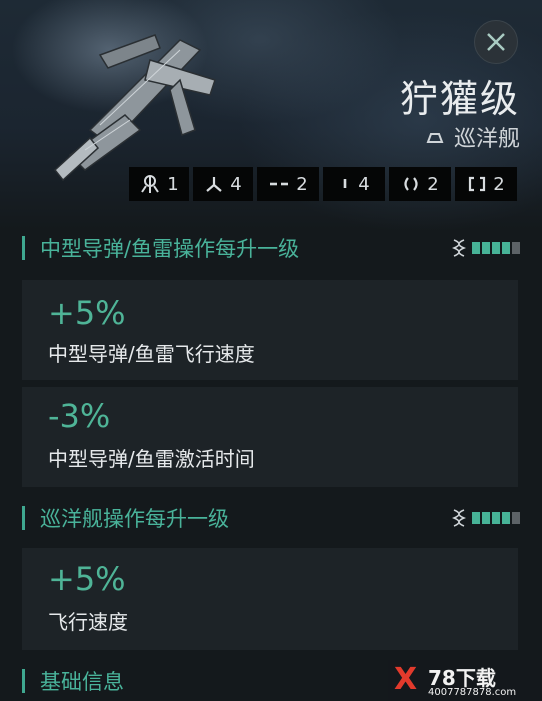 The width and height of the screenshot is (542, 701). I want to click on ship-class: 巡洋舰, so click(473, 137).